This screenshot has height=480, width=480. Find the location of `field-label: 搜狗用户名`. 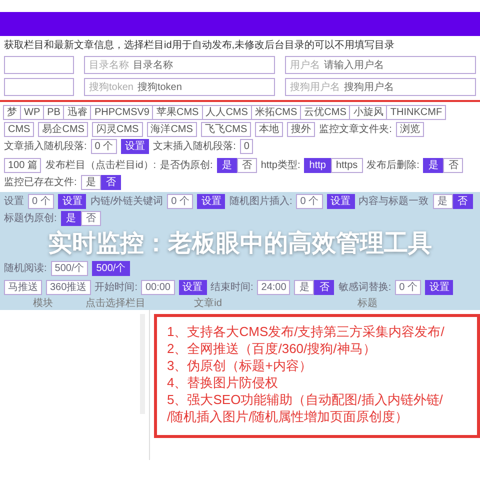

field-label: 搜狗用户名 is located at coordinates (315, 87).